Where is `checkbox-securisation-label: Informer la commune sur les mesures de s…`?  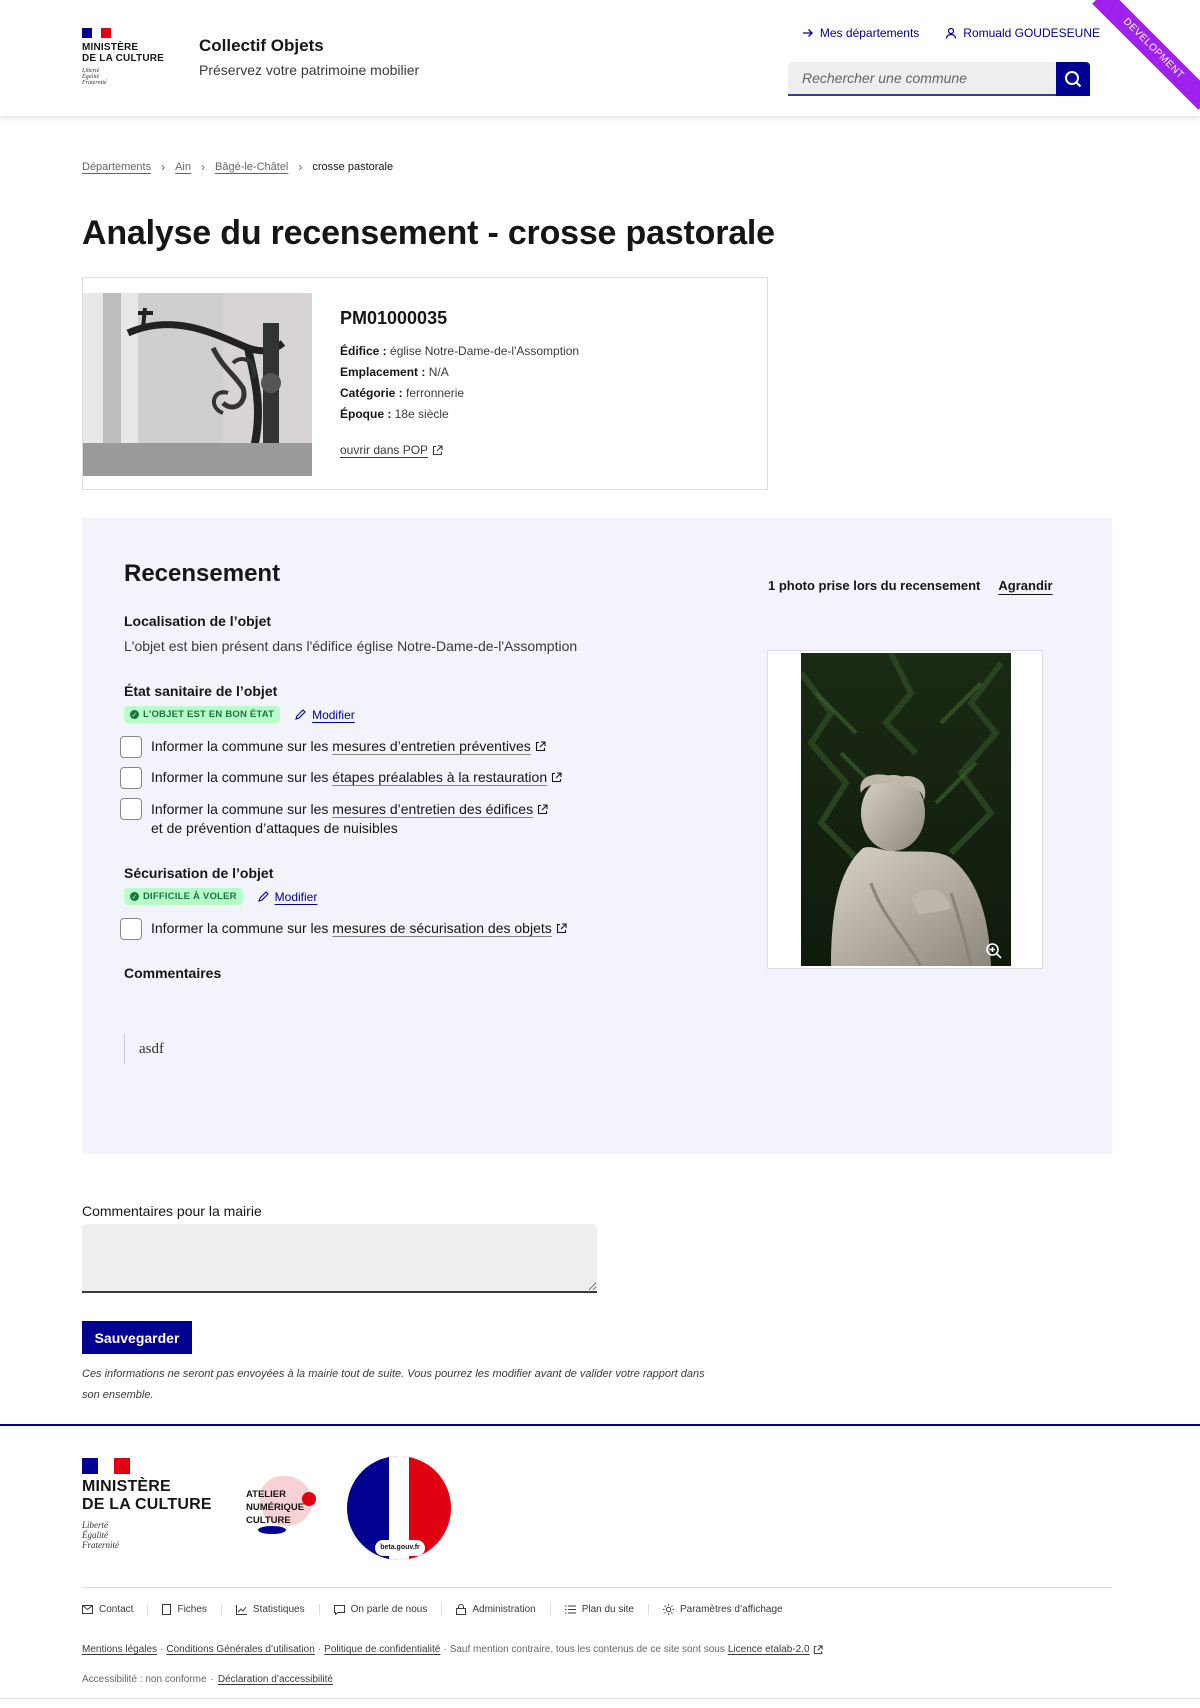
checkbox-securisation-label: Informer la commune sur les mesures de s… is located at coordinates (359, 928).